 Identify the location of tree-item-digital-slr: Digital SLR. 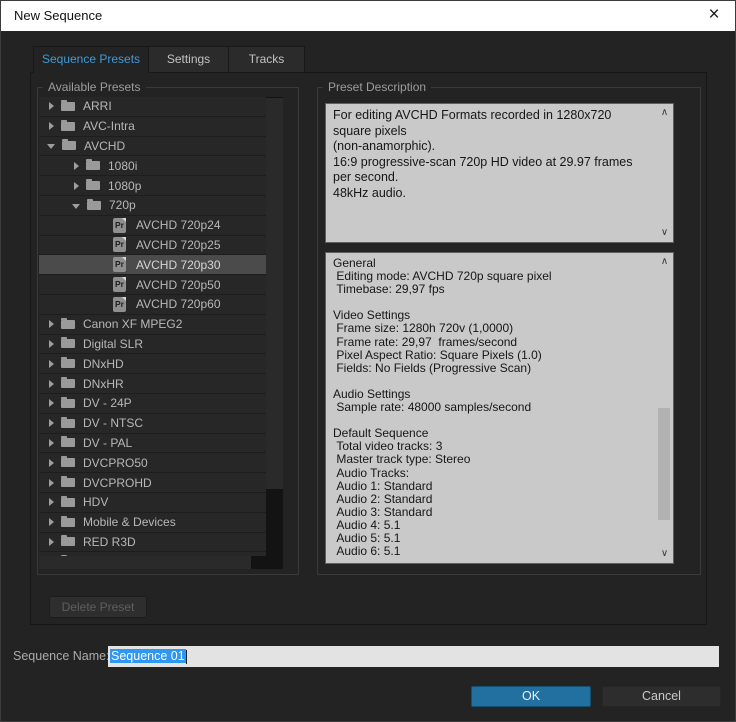
(152, 344).